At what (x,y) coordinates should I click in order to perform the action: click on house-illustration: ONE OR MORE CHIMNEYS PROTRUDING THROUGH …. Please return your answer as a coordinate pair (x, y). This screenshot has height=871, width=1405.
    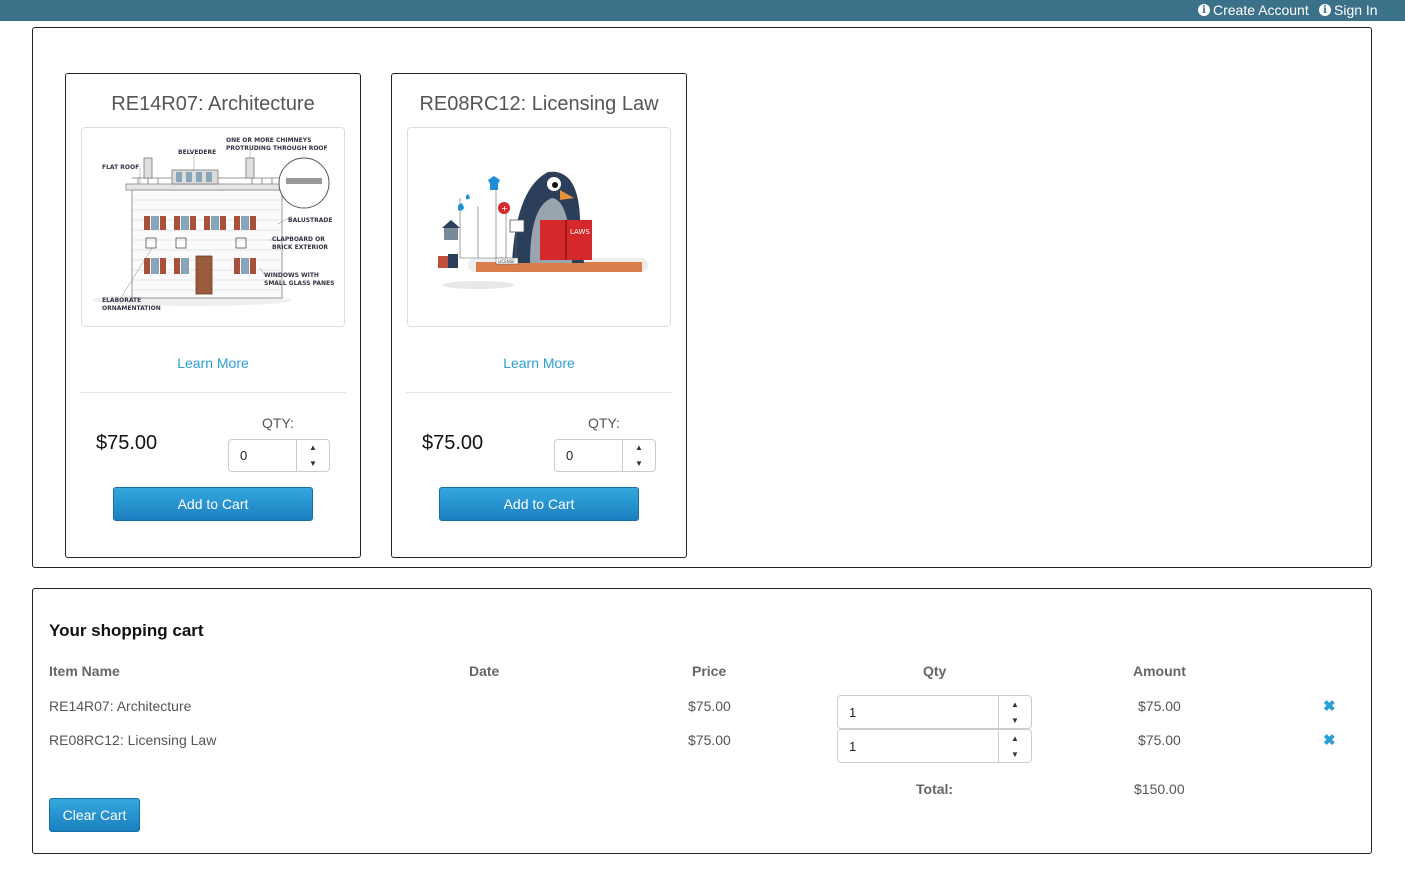
    Looking at the image, I should click on (213, 224).